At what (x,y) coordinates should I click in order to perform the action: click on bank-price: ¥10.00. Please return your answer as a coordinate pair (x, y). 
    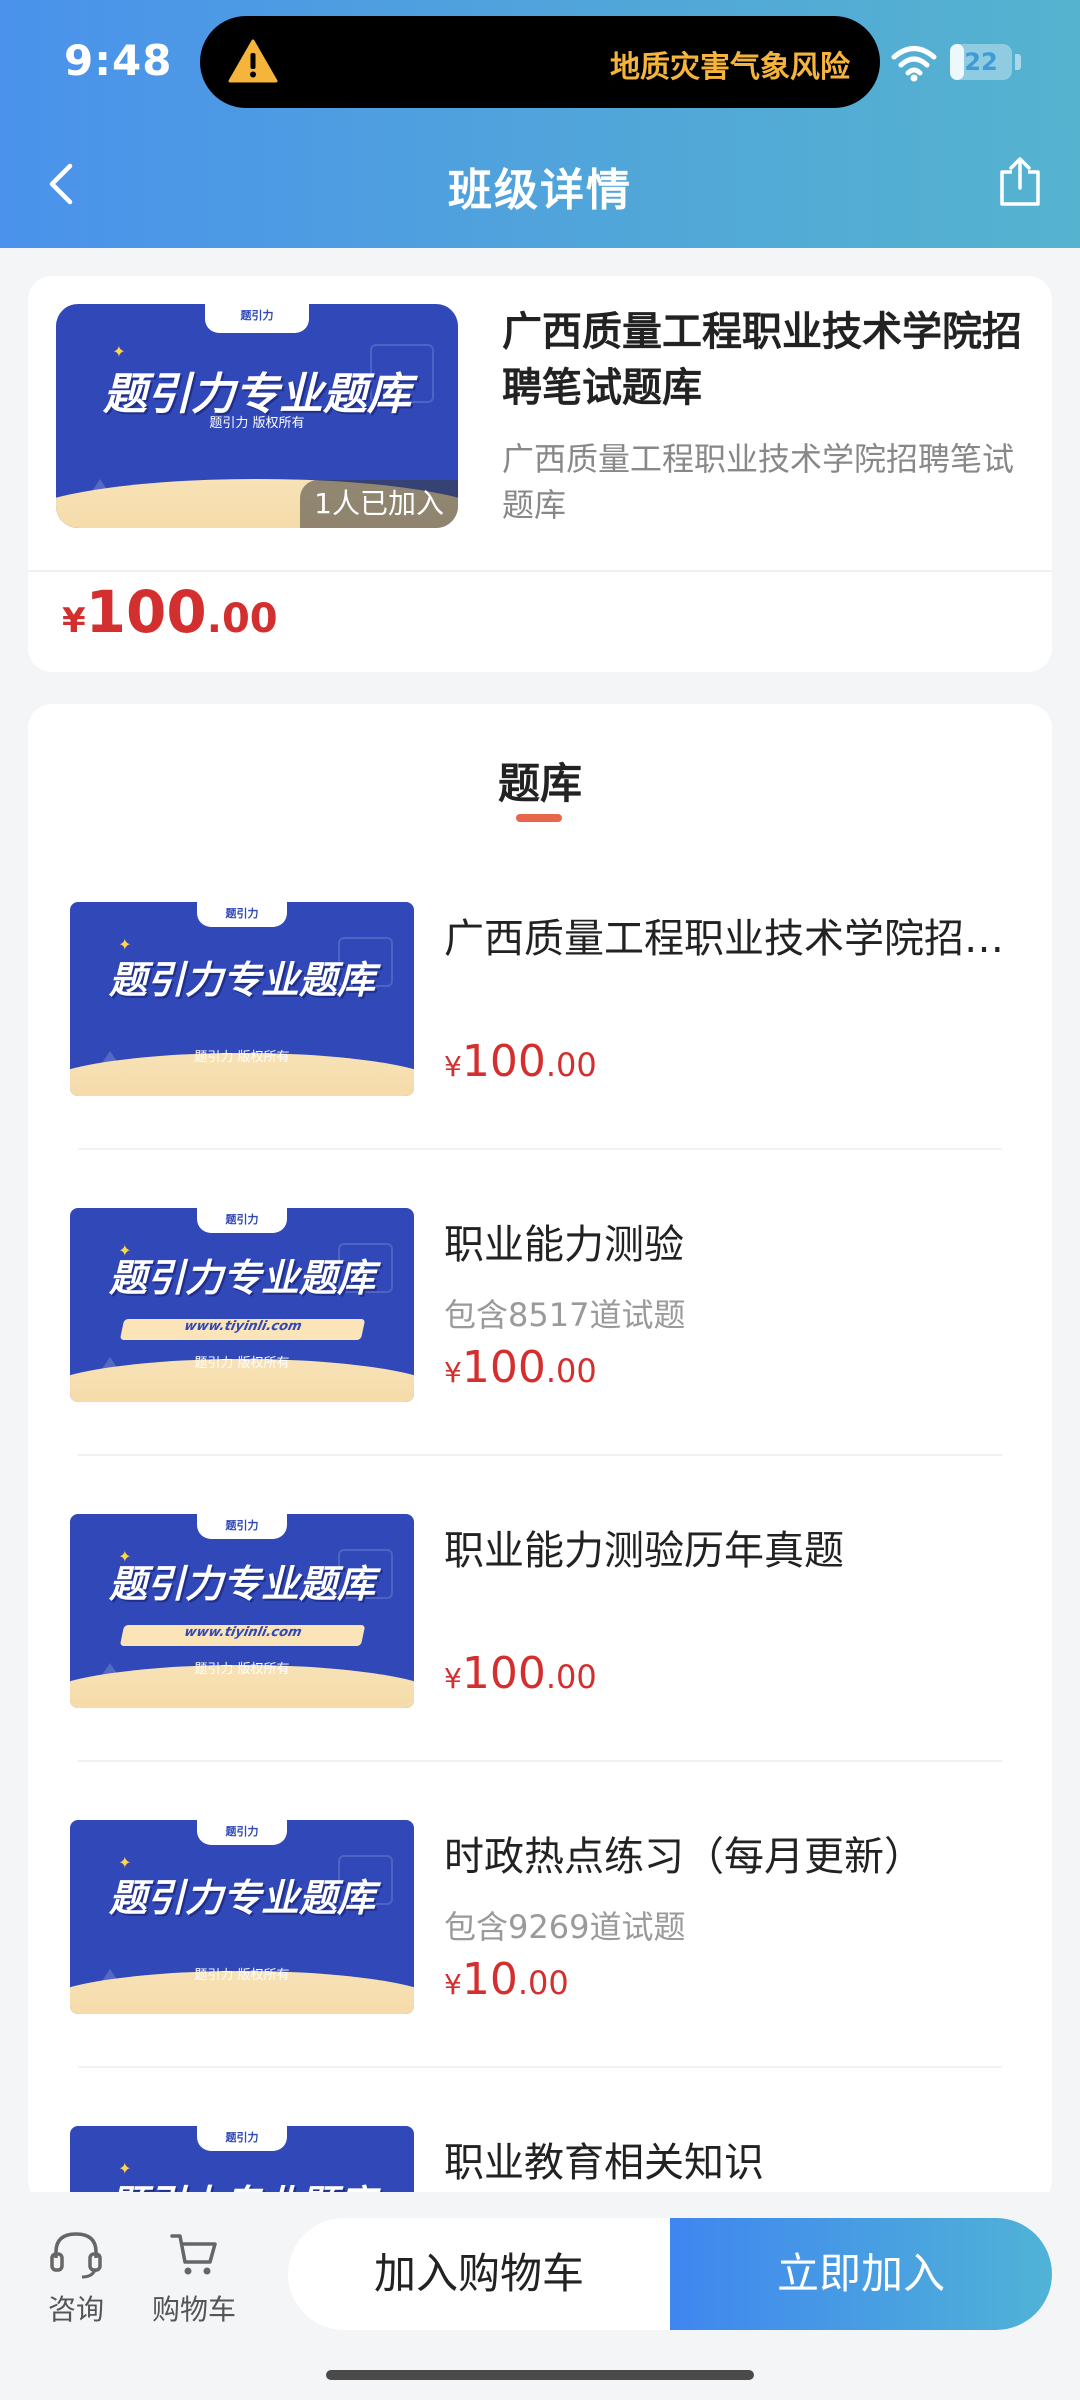
    Looking at the image, I should click on (506, 1979).